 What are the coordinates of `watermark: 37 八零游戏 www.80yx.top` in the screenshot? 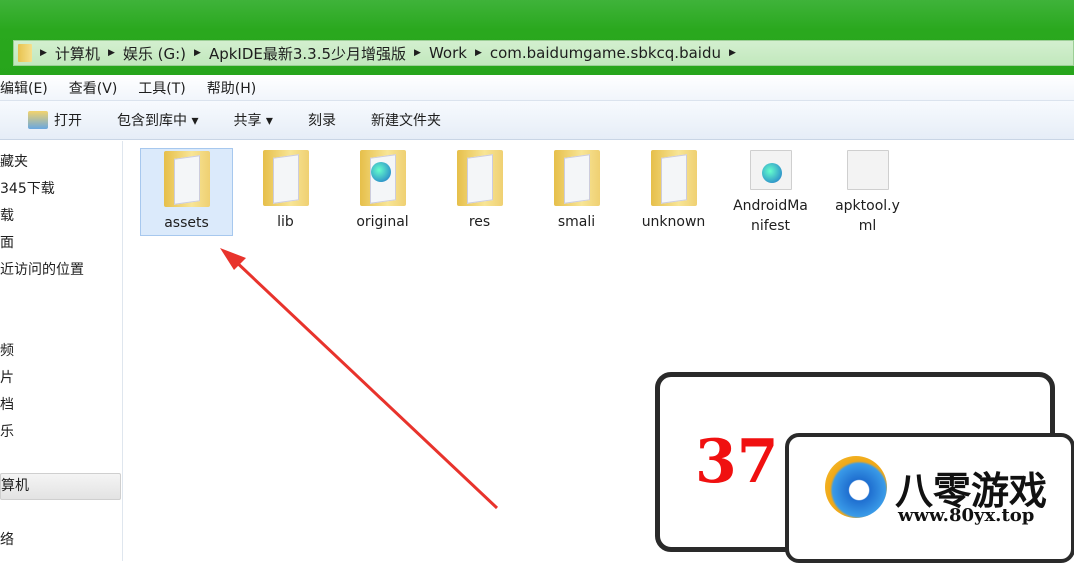 It's located at (864, 465).